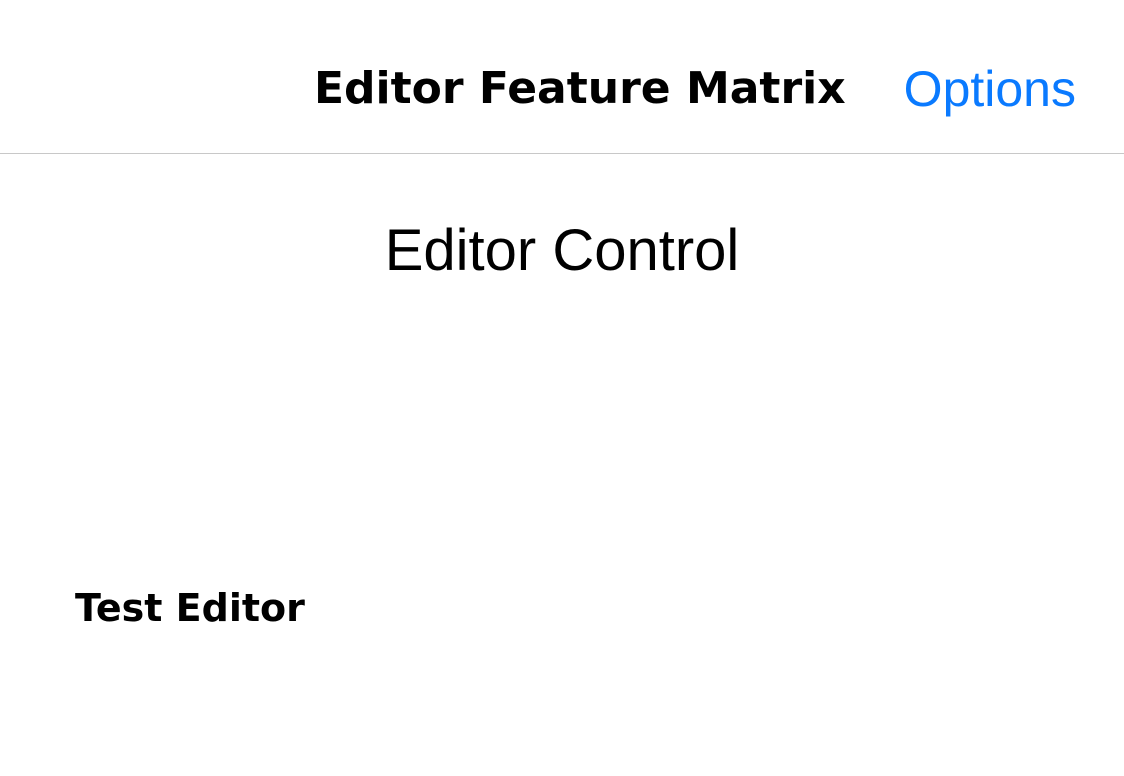 The width and height of the screenshot is (1124, 776). I want to click on test-editor-area, so click(575, 700).